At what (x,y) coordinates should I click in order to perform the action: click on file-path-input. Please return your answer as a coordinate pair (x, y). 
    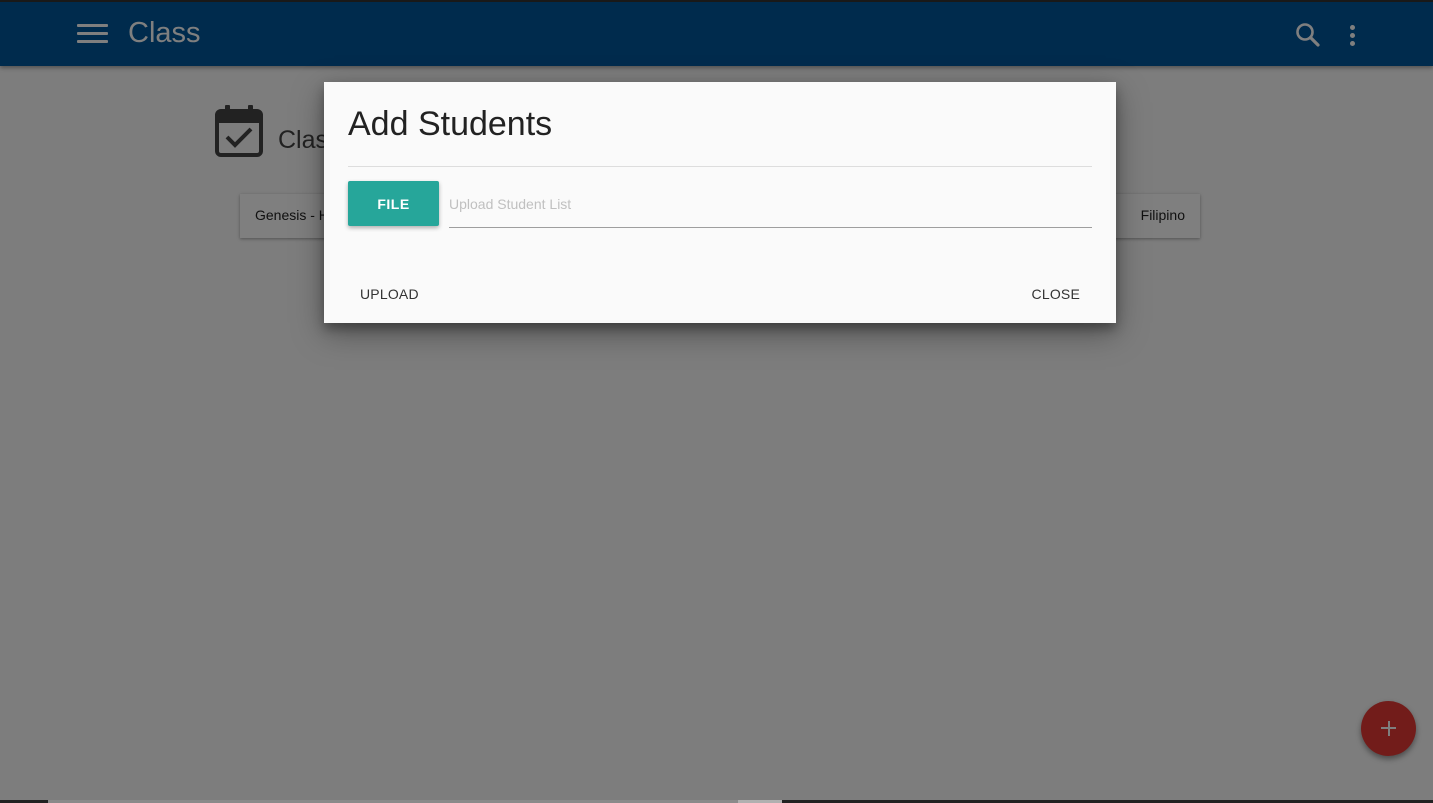
    Looking at the image, I should click on (770, 204).